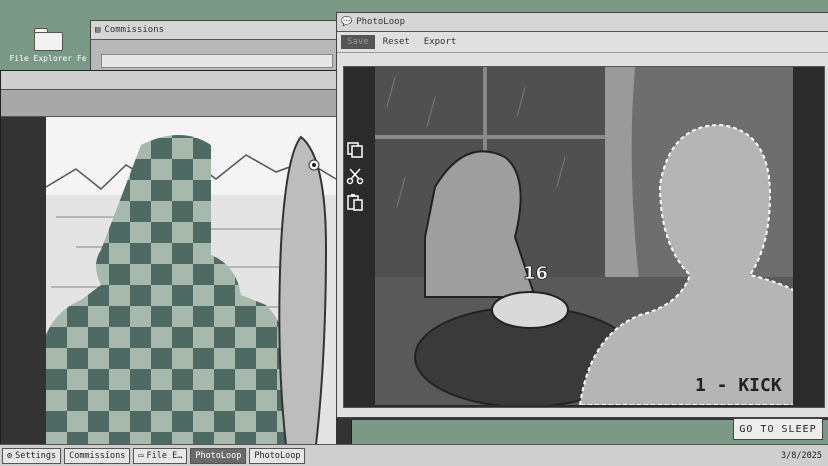 This screenshot has width=828, height=466. What do you see at coordinates (98, 30) in the screenshot?
I see `document-icon: ▤` at bounding box center [98, 30].